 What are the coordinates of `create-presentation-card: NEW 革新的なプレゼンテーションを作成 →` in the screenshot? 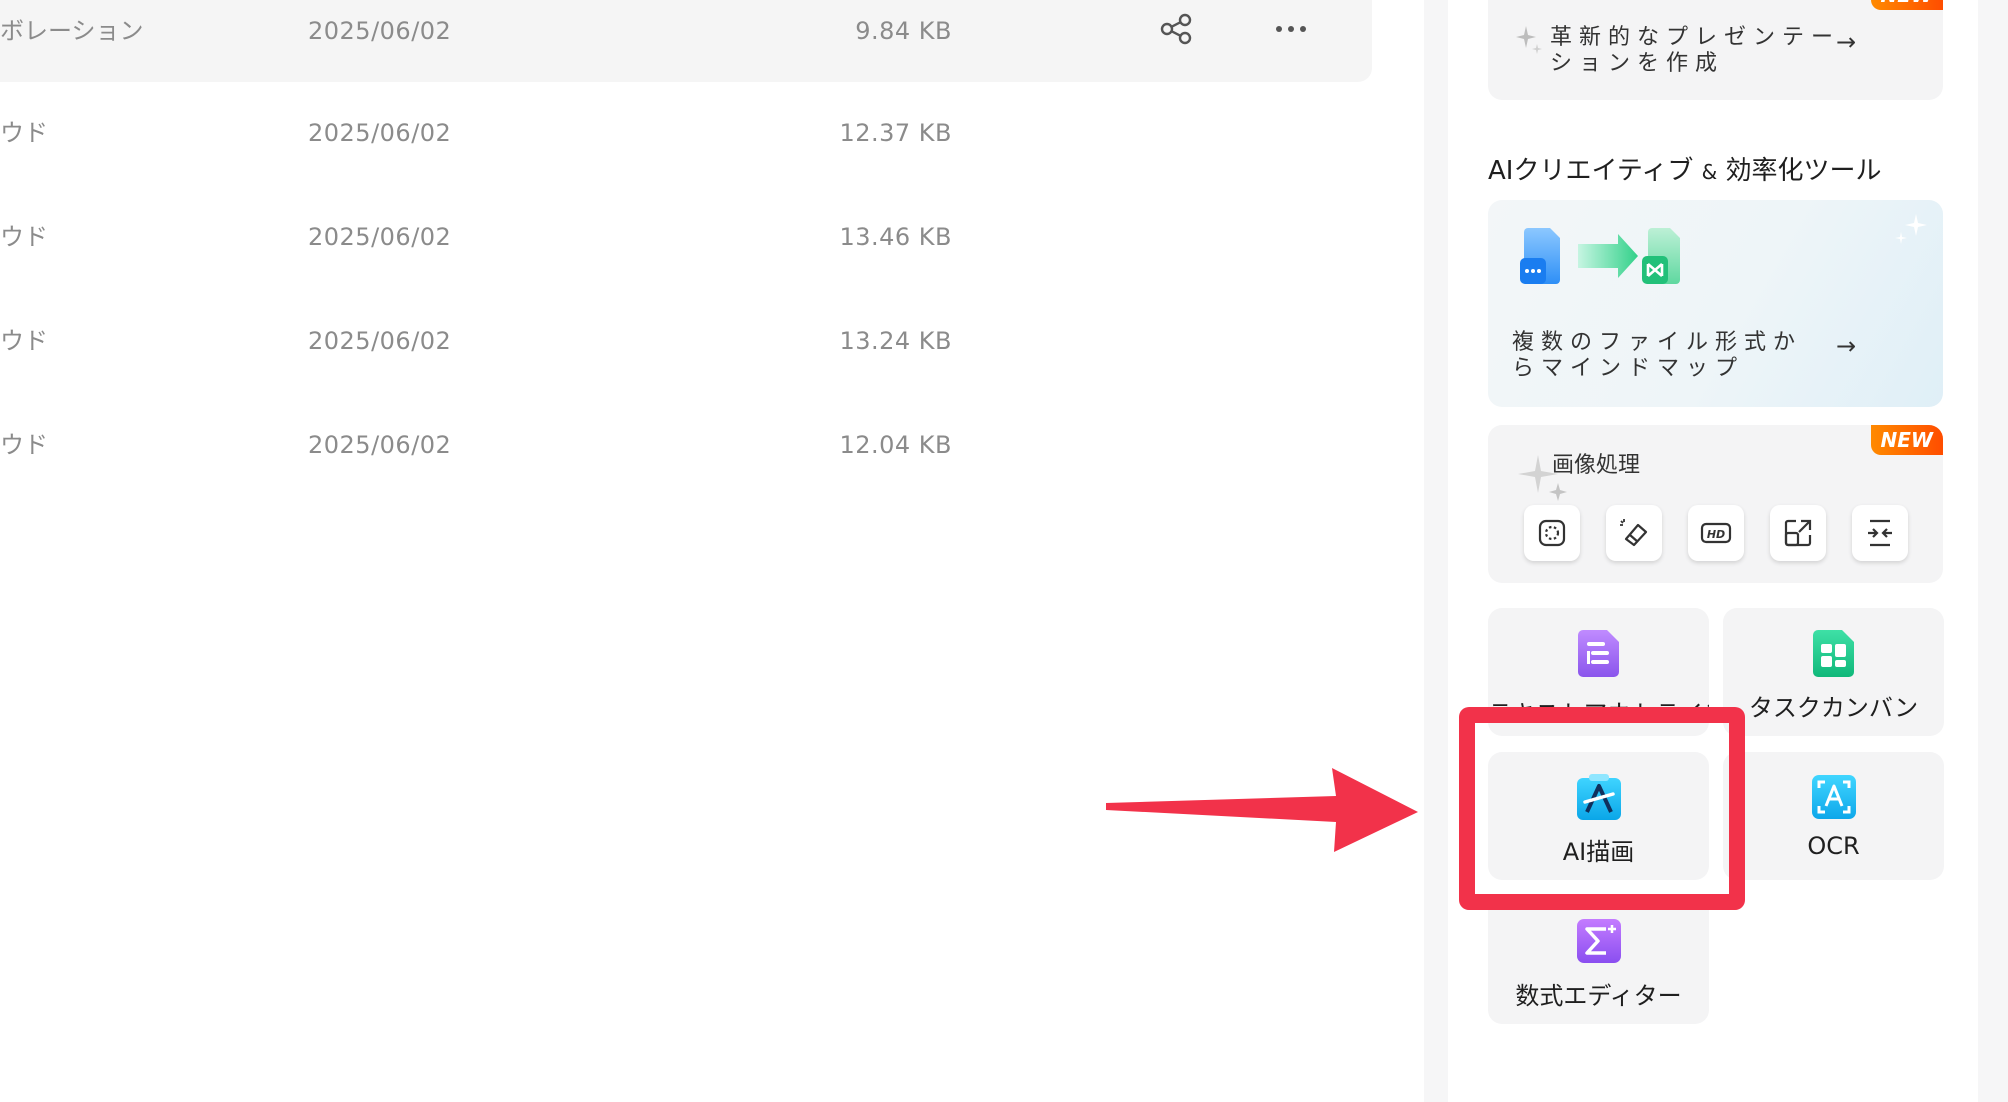 It's located at (1715, 50).